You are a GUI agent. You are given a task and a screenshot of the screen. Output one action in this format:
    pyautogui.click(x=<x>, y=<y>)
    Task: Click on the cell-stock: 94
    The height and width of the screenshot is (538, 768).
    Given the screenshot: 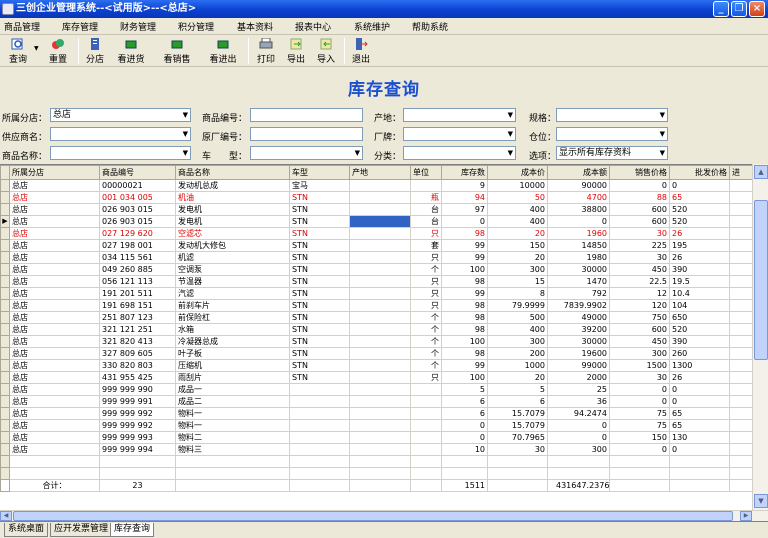 What is the action you would take?
    pyautogui.click(x=464, y=197)
    